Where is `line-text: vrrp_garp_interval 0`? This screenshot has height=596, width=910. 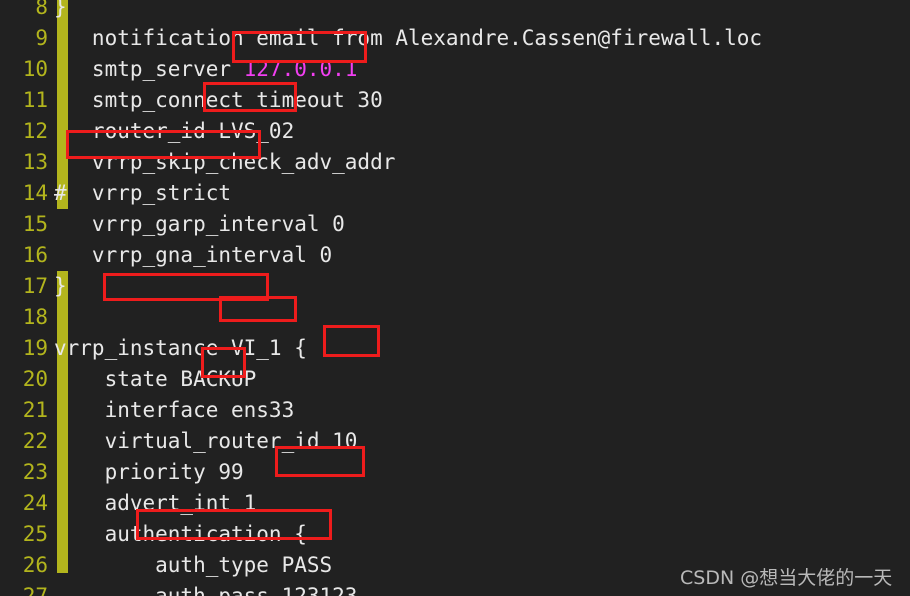
line-text: vrrp_garp_interval 0 is located at coordinates (199, 224).